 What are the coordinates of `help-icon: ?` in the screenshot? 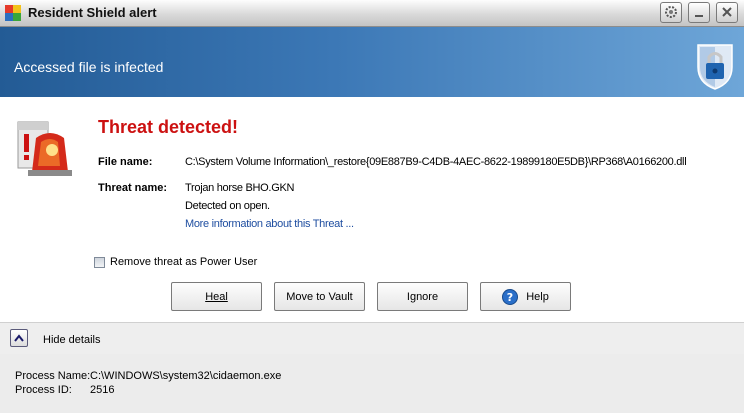 It's located at (510, 296).